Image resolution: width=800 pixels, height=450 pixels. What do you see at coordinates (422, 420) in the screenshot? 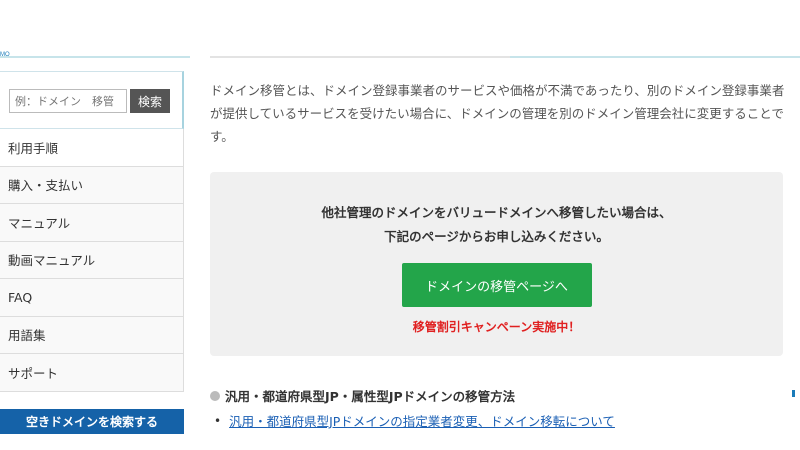
I see `jp-domain-transfer-link: 汎用・都道府県型JPドメインの指定業者変更、ドメイン移転について` at bounding box center [422, 420].